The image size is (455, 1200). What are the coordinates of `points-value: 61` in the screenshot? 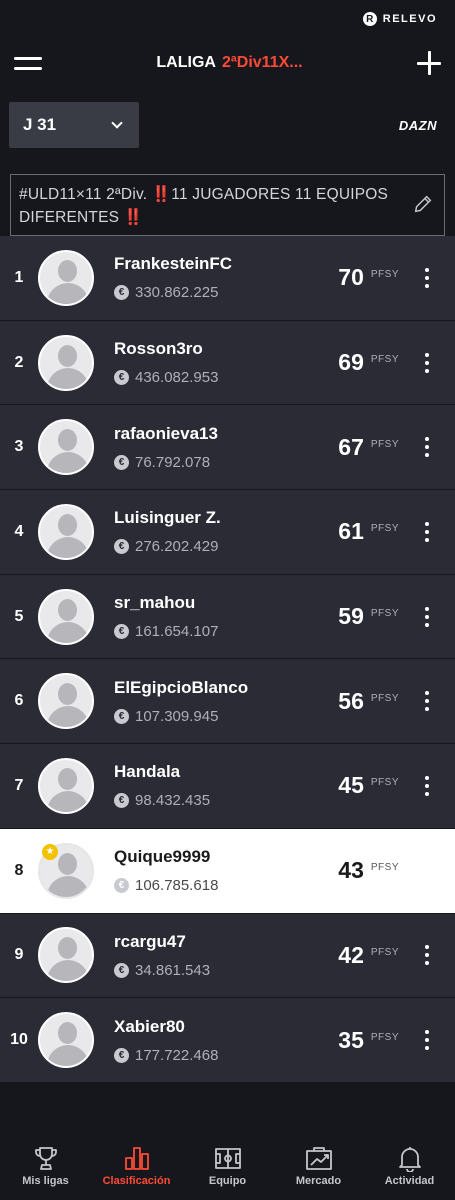 It's located at (351, 531).